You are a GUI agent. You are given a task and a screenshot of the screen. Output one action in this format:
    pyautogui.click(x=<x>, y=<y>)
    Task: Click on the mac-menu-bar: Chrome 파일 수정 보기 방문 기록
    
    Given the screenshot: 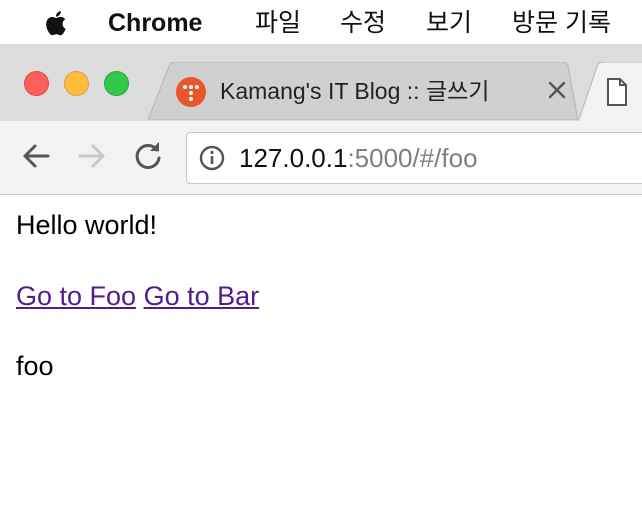 What is the action you would take?
    pyautogui.click(x=321, y=22)
    